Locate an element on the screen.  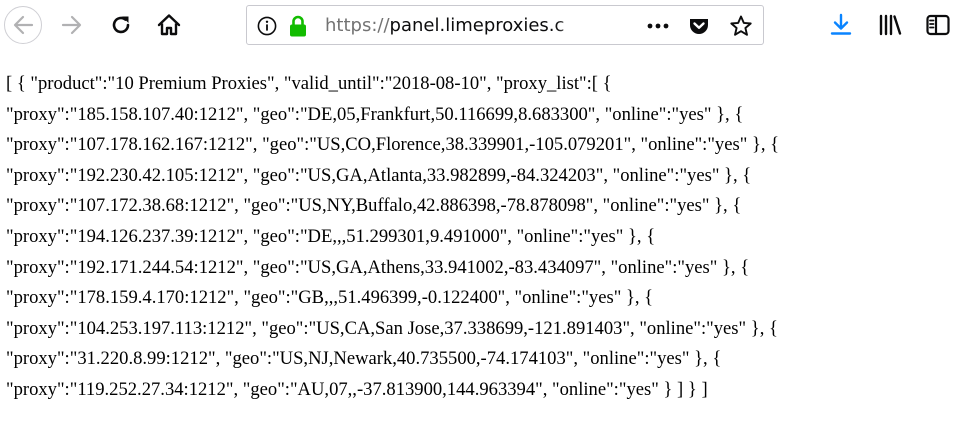
sidebar-icon is located at coordinates (938, 25).